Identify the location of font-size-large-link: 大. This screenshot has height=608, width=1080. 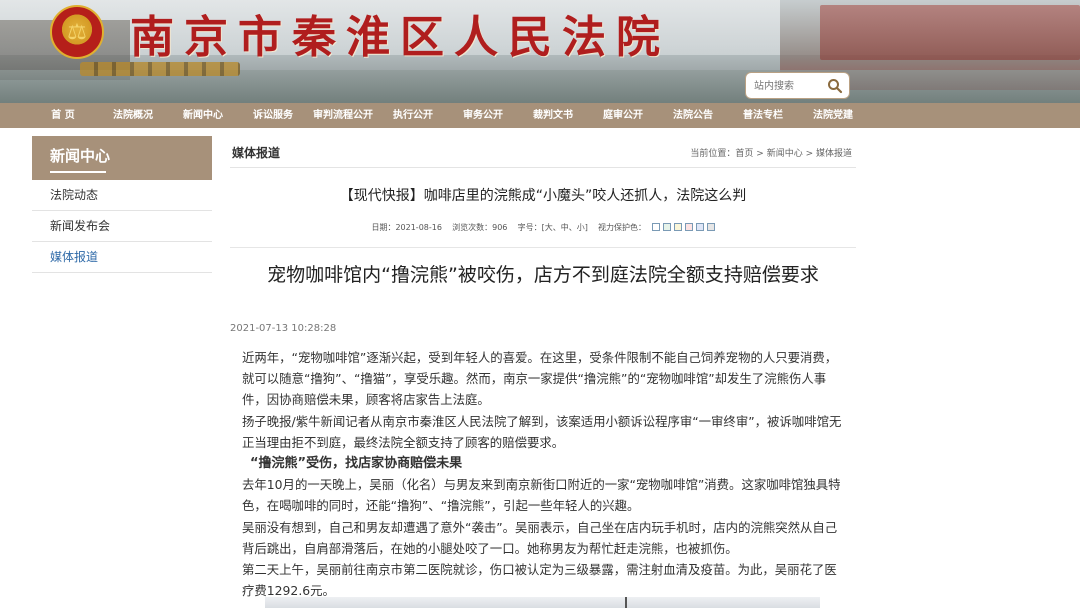
(549, 227).